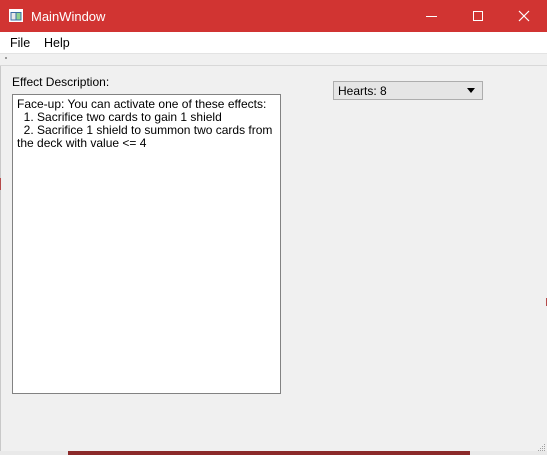 The image size is (547, 455). I want to click on window-title: MainWindow, so click(68, 16).